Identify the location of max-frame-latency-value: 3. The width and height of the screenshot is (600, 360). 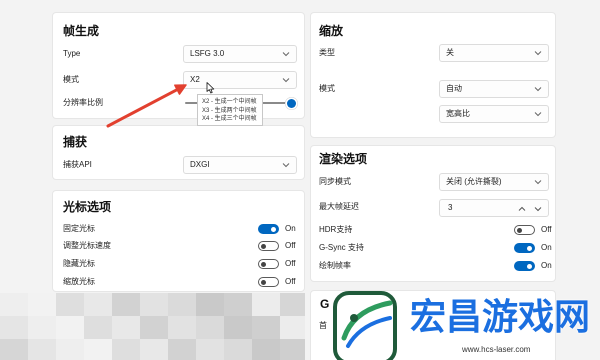
(450, 207).